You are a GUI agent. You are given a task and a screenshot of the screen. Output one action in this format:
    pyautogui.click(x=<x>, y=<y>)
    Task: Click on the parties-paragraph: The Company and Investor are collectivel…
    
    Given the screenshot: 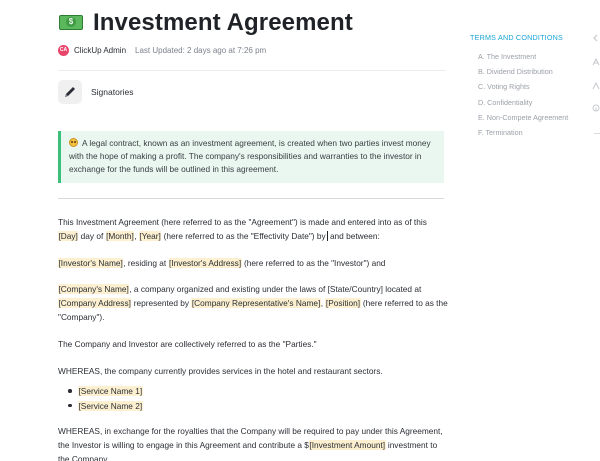 What is the action you would take?
    pyautogui.click(x=253, y=345)
    